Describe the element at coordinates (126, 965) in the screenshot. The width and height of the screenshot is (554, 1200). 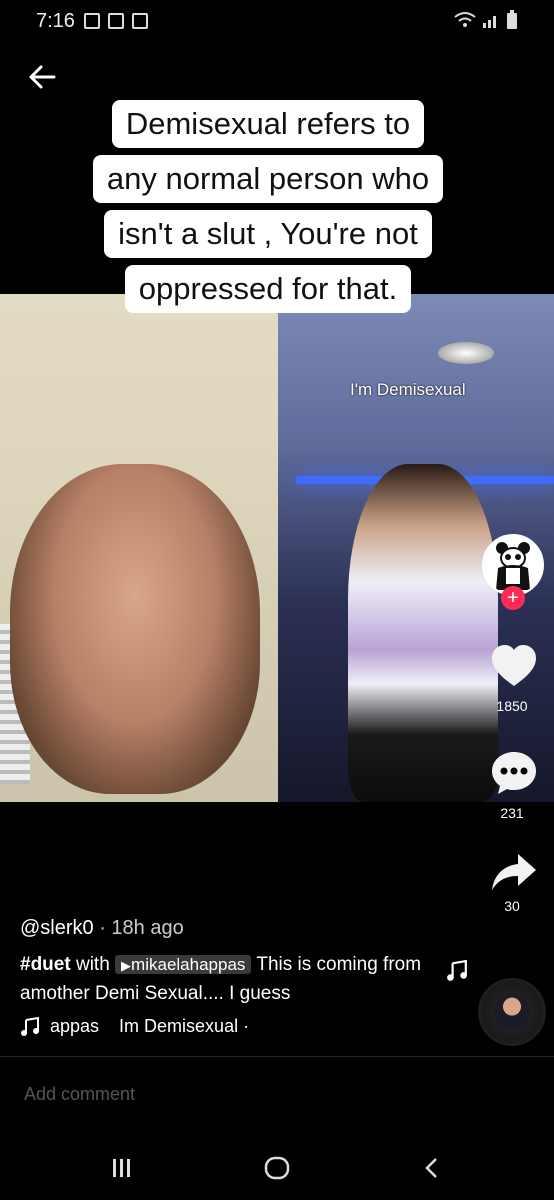
I see `play-icon: ▶` at that location.